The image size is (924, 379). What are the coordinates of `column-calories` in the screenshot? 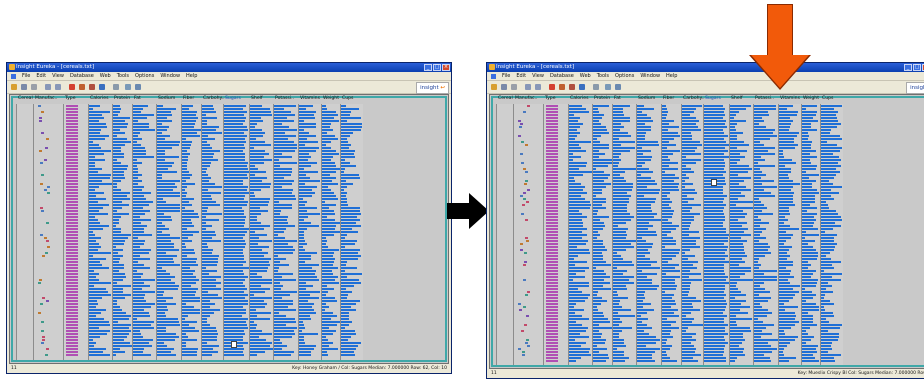 It's located at (580, 234).